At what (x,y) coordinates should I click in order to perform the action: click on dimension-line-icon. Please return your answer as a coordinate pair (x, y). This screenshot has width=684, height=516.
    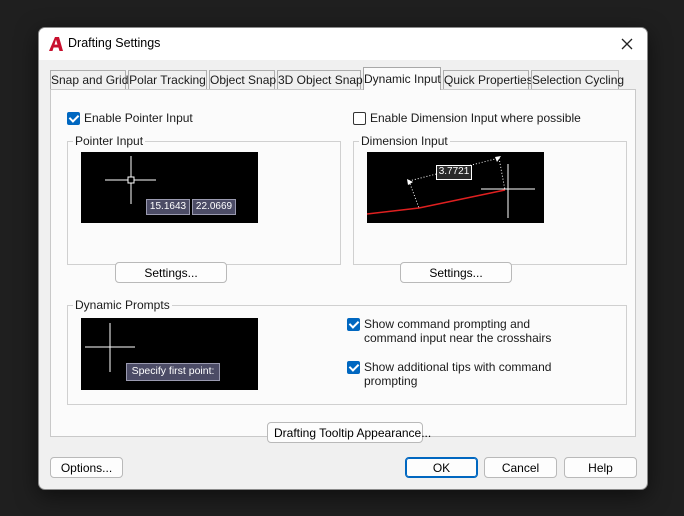
    Looking at the image, I should click on (451, 187).